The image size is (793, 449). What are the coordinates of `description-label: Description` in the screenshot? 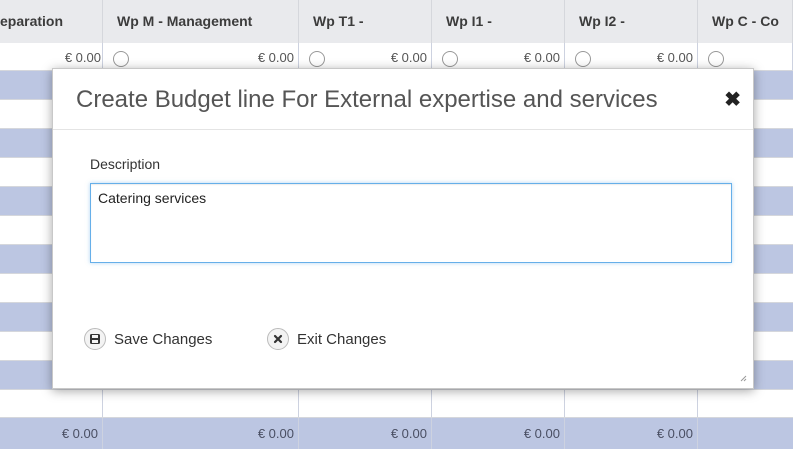 It's located at (125, 164).